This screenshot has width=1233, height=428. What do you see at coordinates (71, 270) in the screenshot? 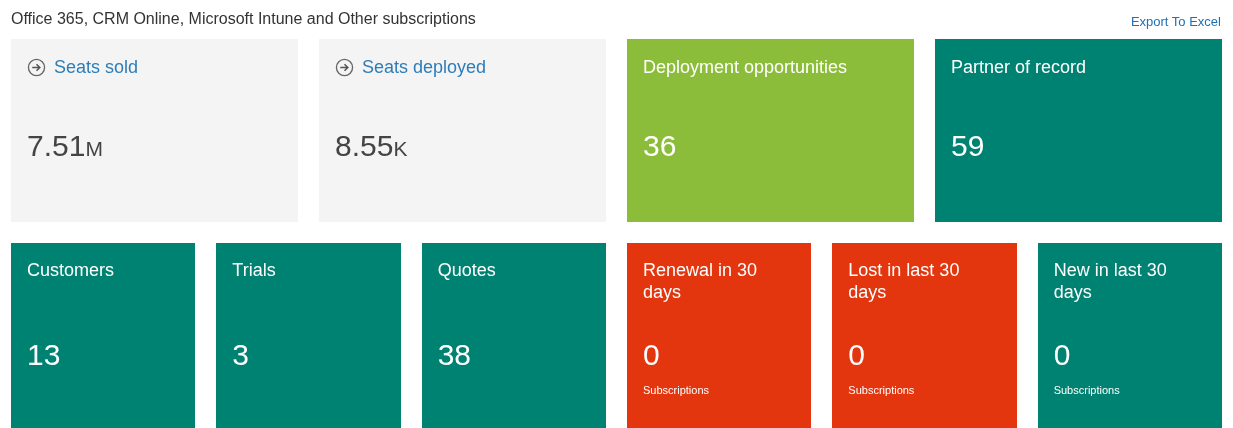
I see `tile-label: Customers` at bounding box center [71, 270].